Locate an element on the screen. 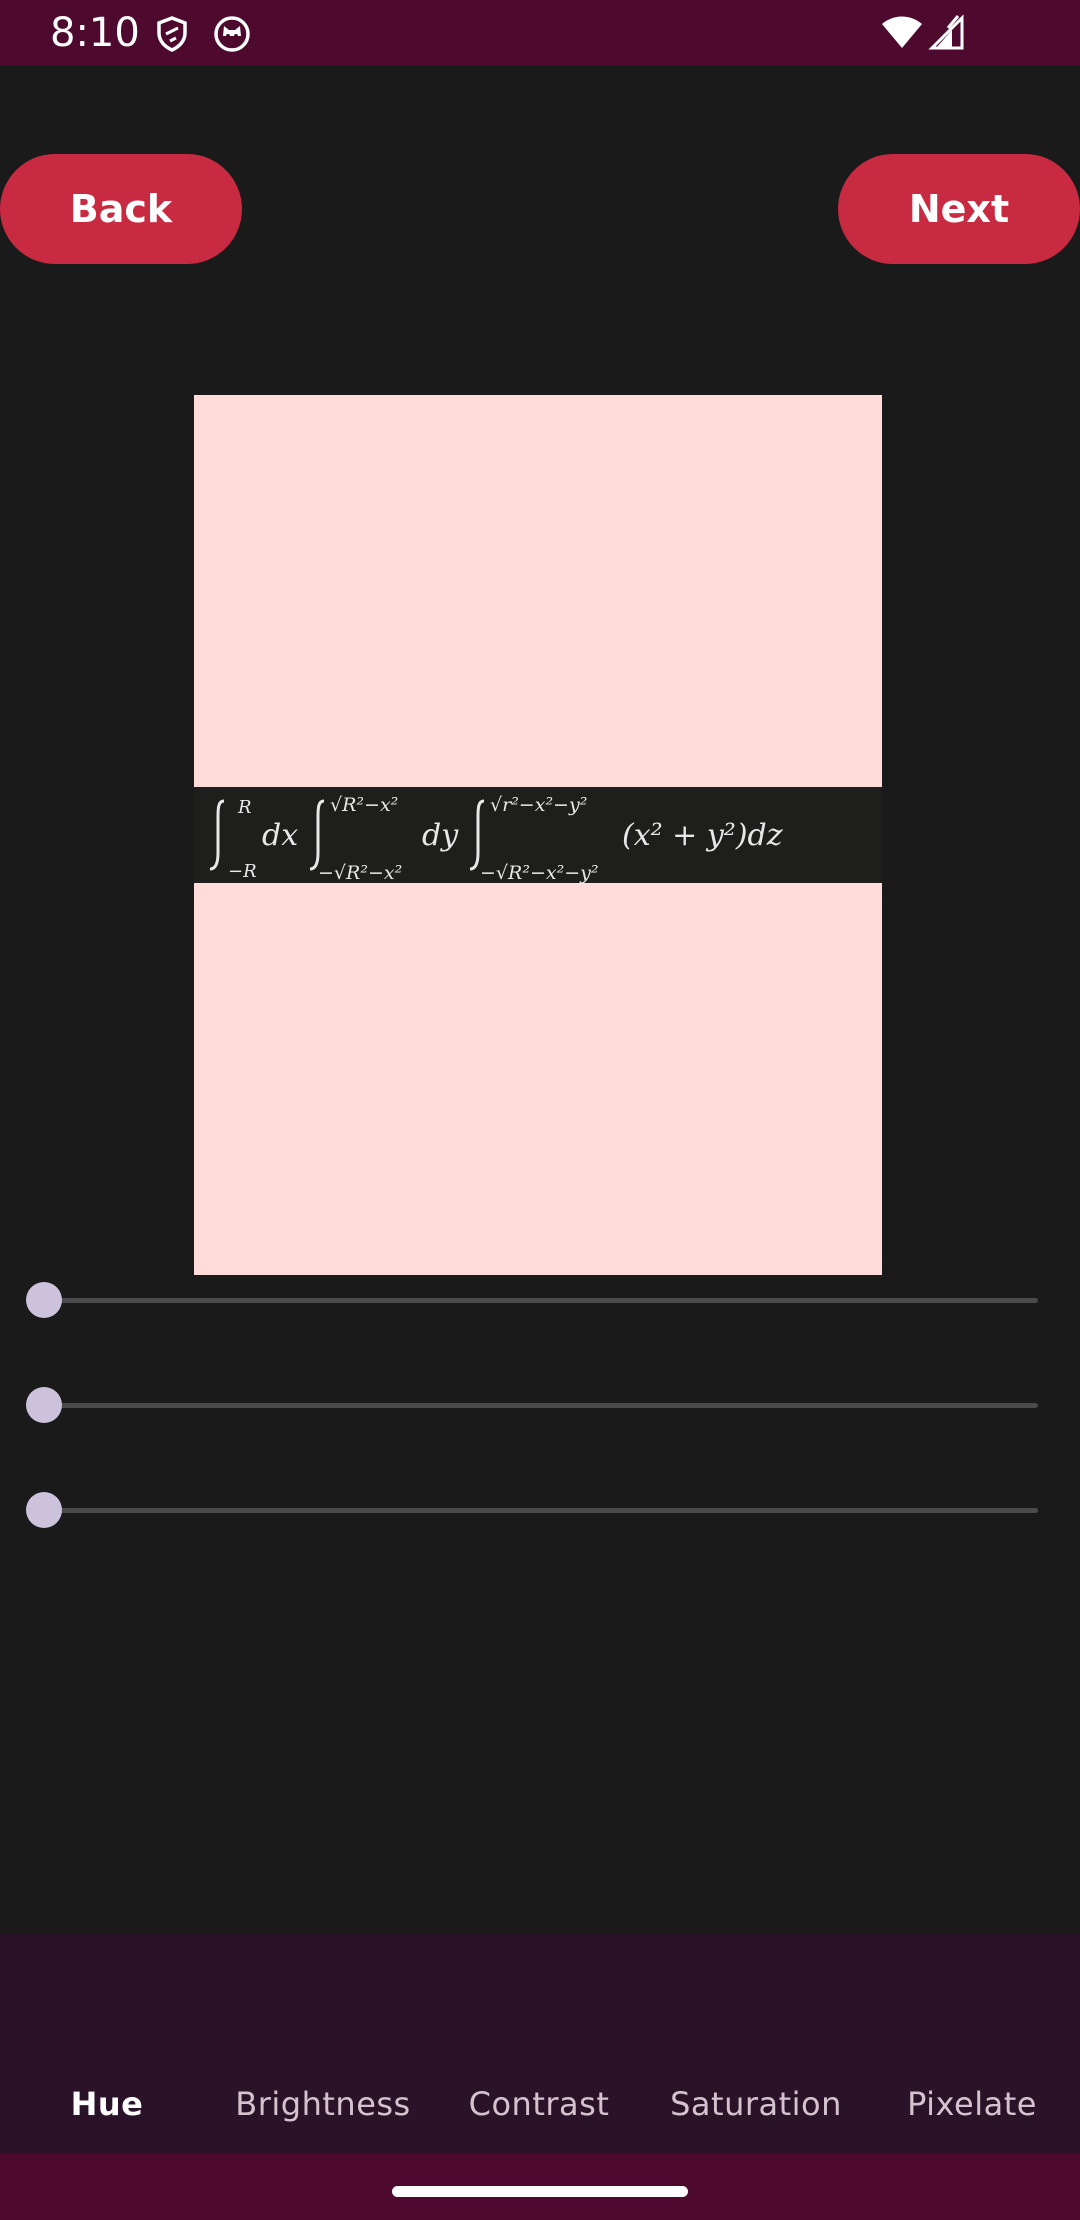  svg-text: (x² + y²)dz is located at coordinates (702, 835).